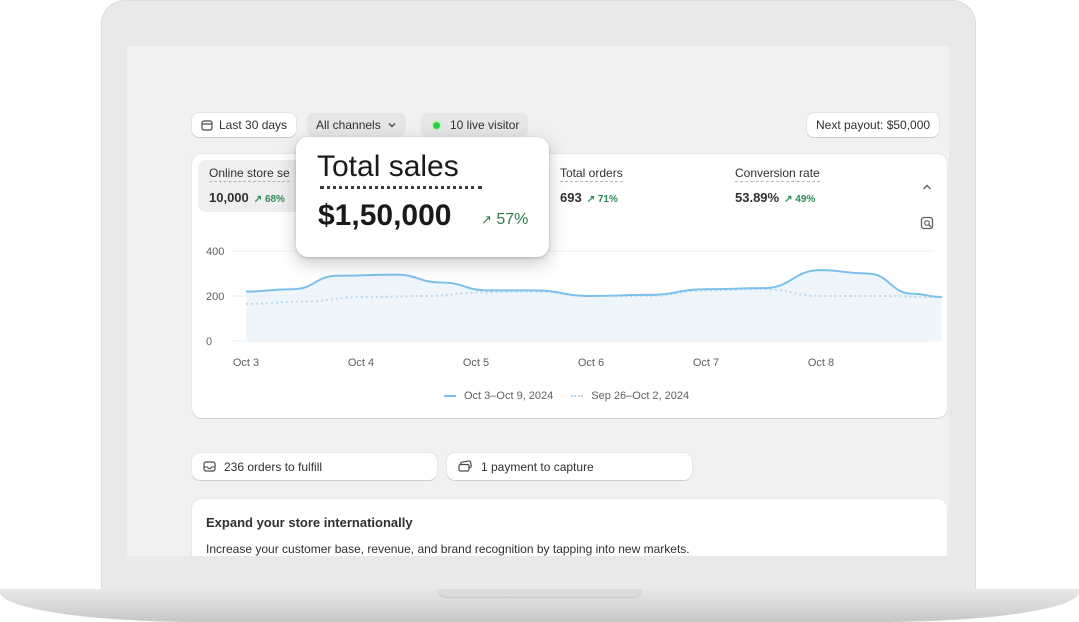  I want to click on next-payout-button: Next payout: $50,000, so click(873, 125).